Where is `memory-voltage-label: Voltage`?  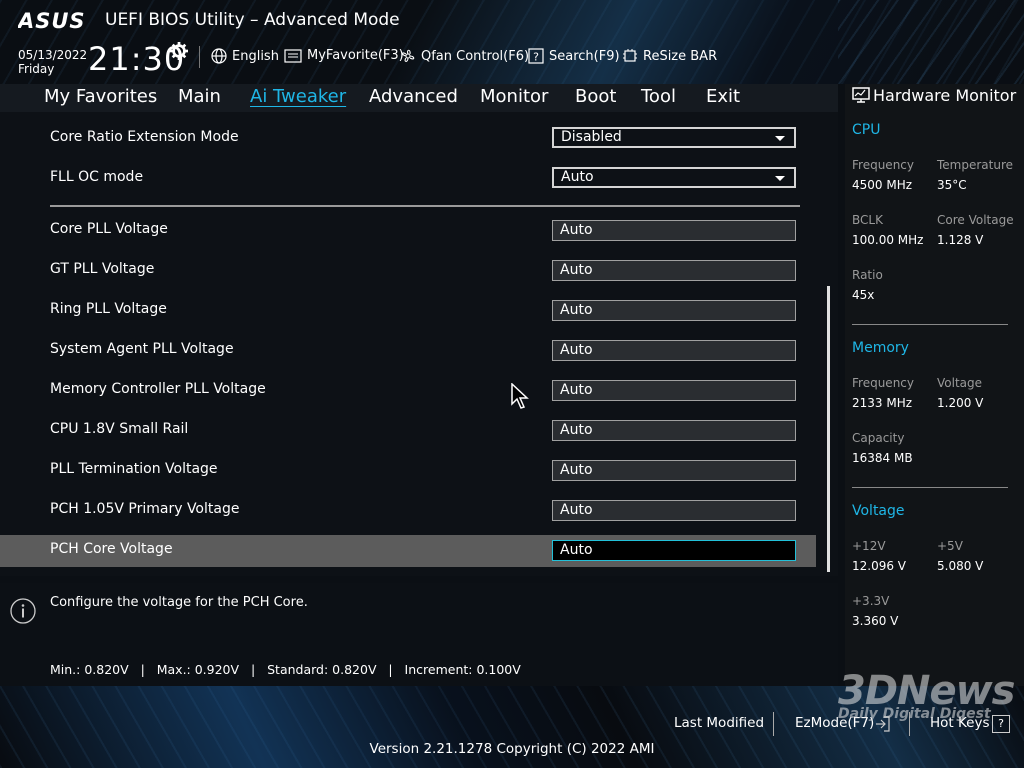
memory-voltage-label: Voltage is located at coordinates (960, 383).